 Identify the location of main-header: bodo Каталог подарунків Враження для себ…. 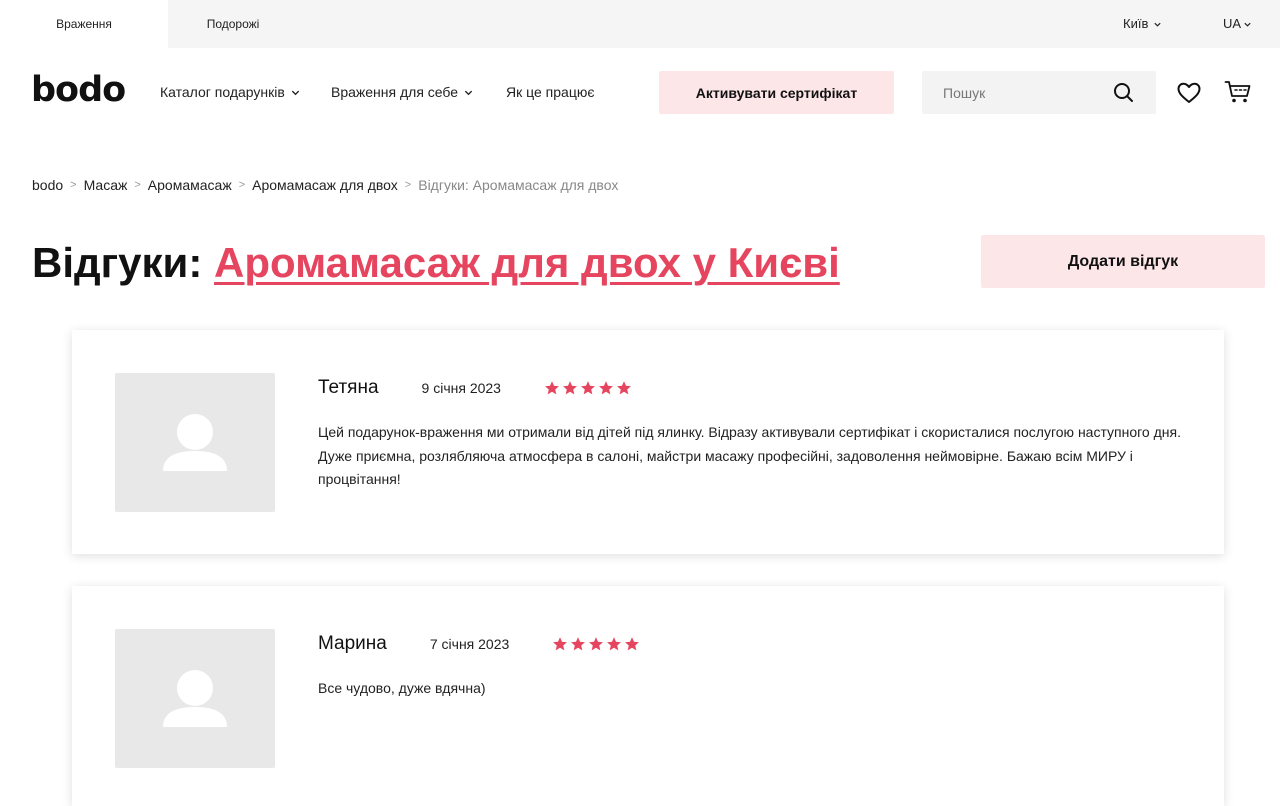
(640, 93).